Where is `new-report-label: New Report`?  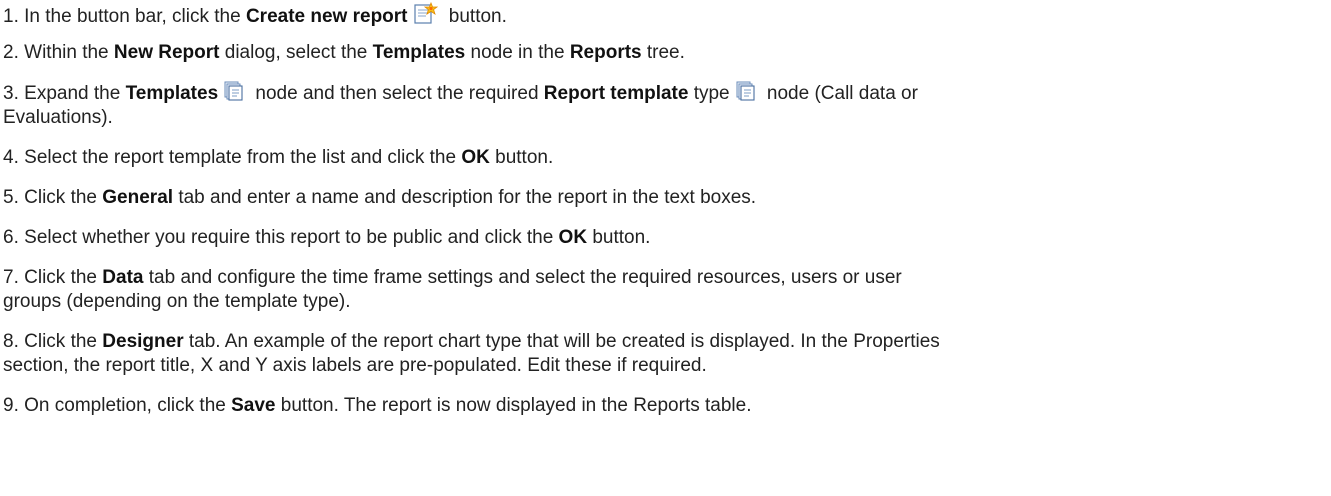 new-report-label: New Report is located at coordinates (166, 52).